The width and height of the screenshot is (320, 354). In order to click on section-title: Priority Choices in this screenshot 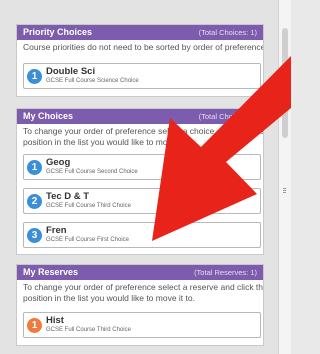, I will do `click(58, 32)`.